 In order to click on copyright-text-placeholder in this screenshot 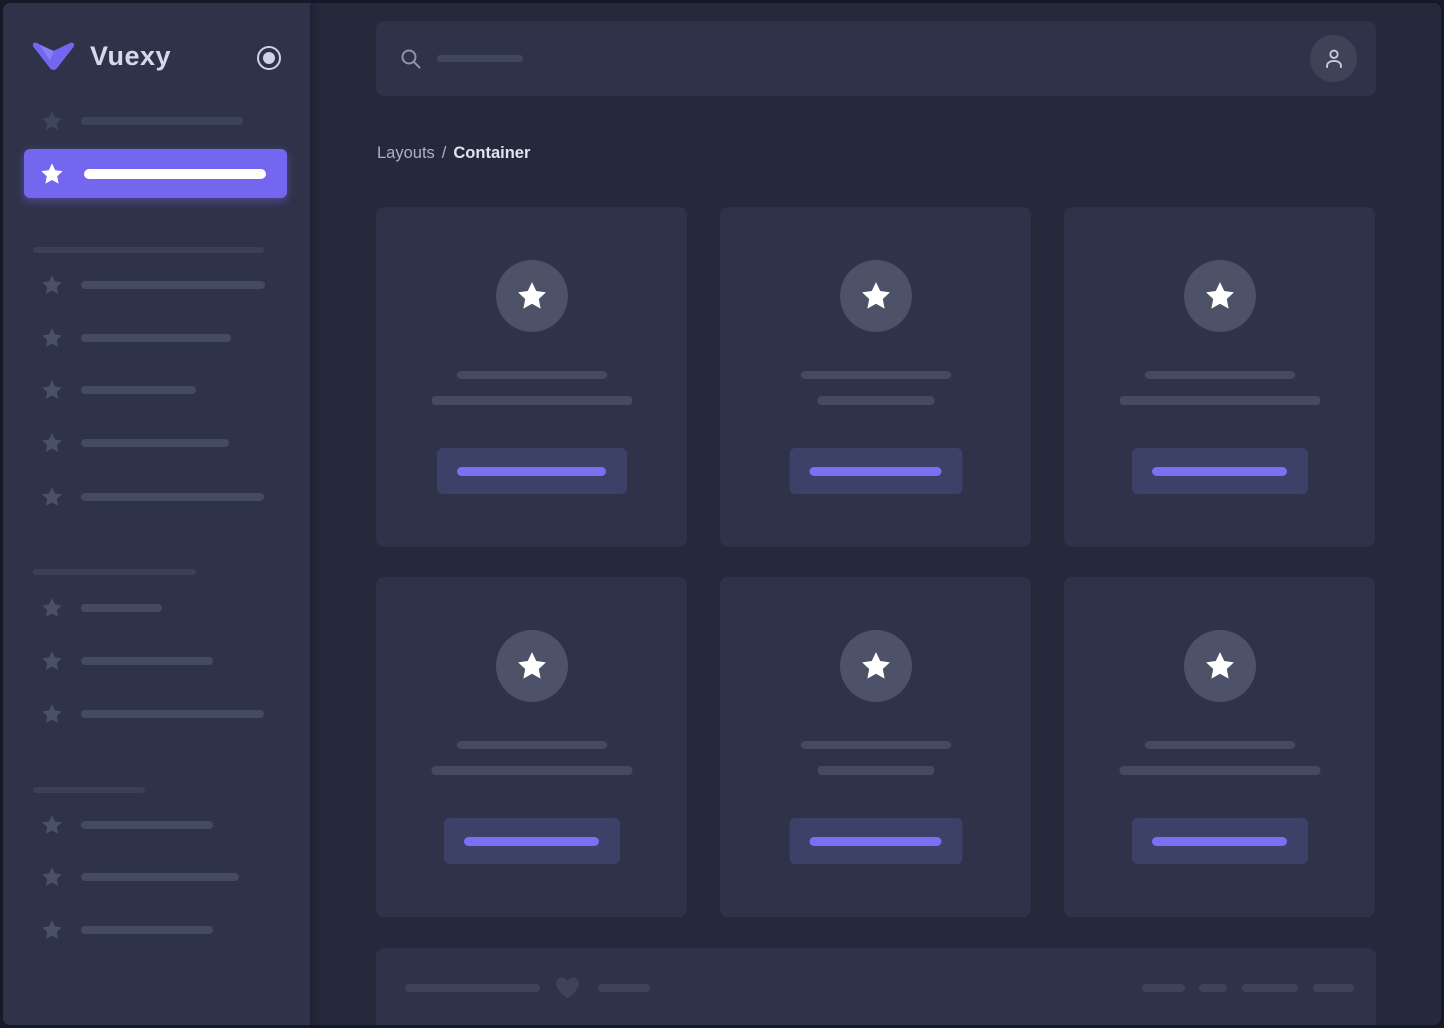, I will do `click(472, 988)`.